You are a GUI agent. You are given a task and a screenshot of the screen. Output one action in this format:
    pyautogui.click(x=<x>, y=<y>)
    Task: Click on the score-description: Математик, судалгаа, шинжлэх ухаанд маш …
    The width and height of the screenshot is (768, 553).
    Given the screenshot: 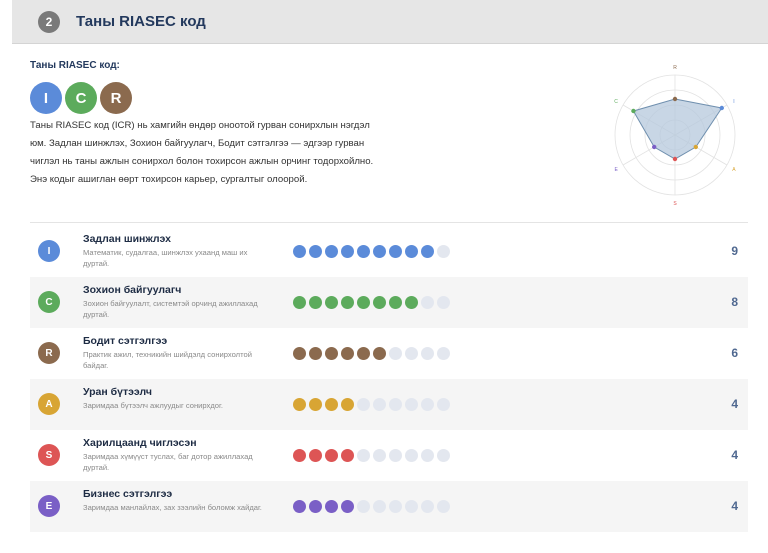 What is the action you would take?
    pyautogui.click(x=165, y=258)
    